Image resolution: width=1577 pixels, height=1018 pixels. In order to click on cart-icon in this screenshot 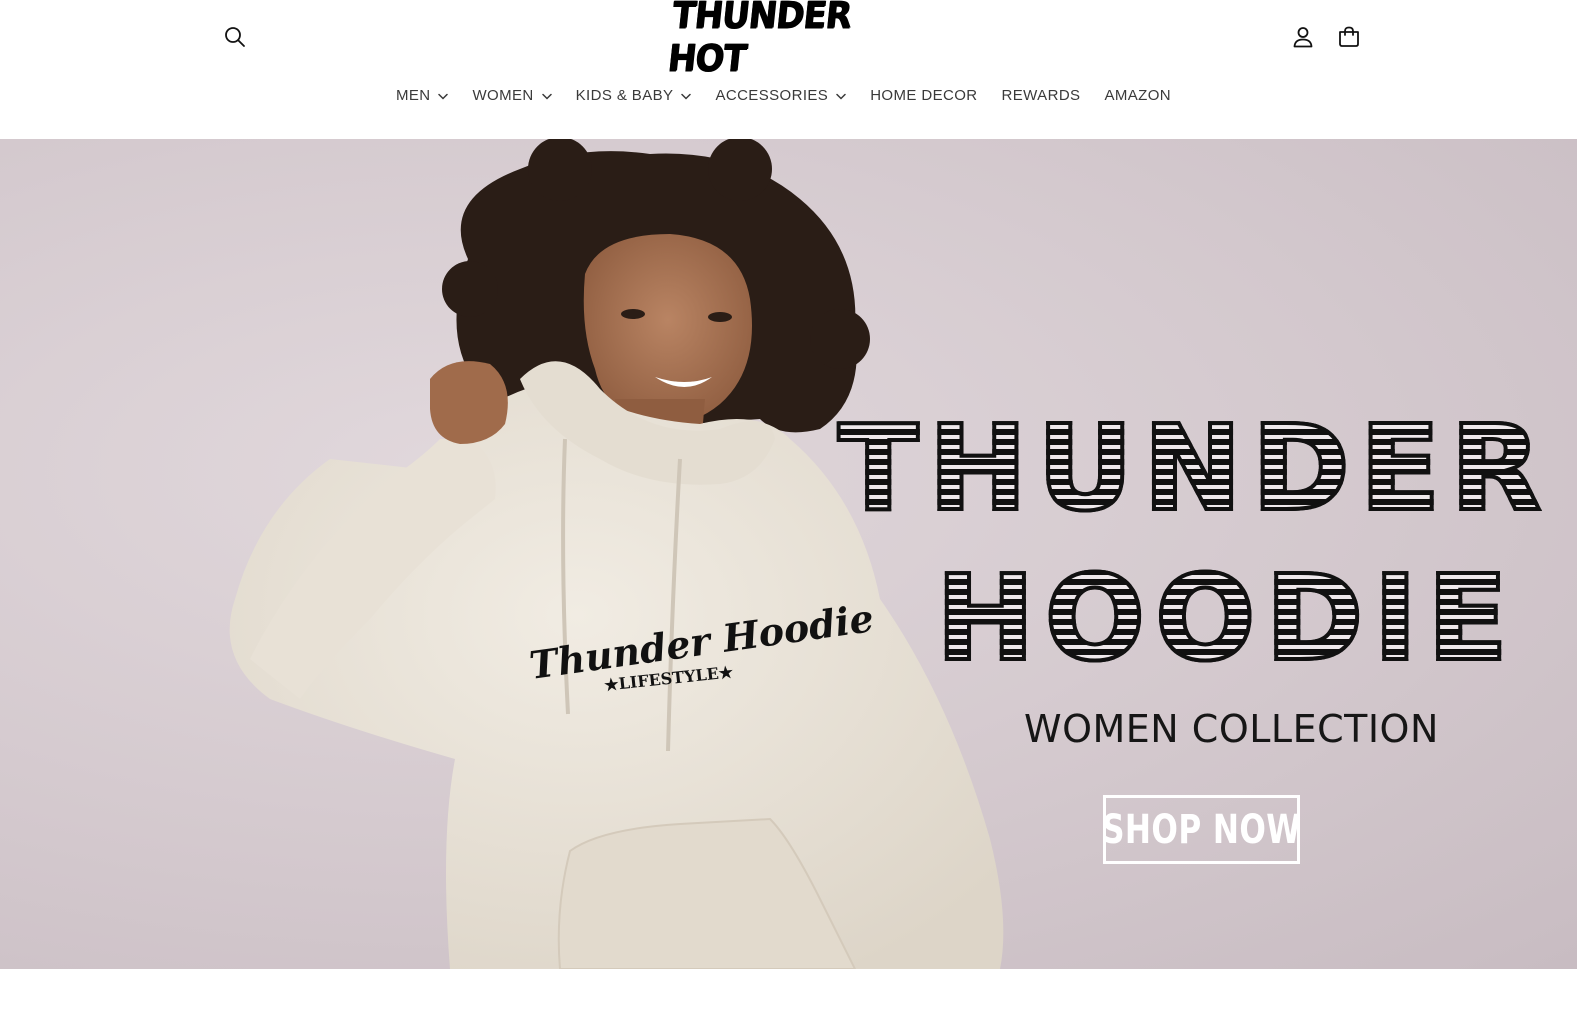, I will do `click(1349, 36)`.